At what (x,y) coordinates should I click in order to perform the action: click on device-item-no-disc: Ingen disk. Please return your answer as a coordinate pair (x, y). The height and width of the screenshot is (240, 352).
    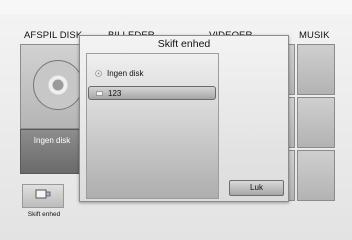
    Looking at the image, I should click on (152, 74).